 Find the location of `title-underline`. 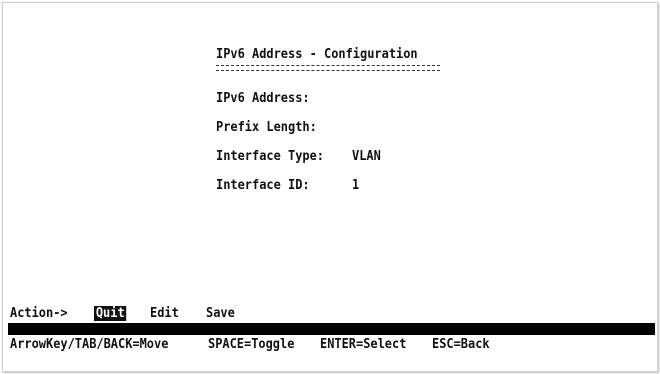

title-underline is located at coordinates (328, 68).